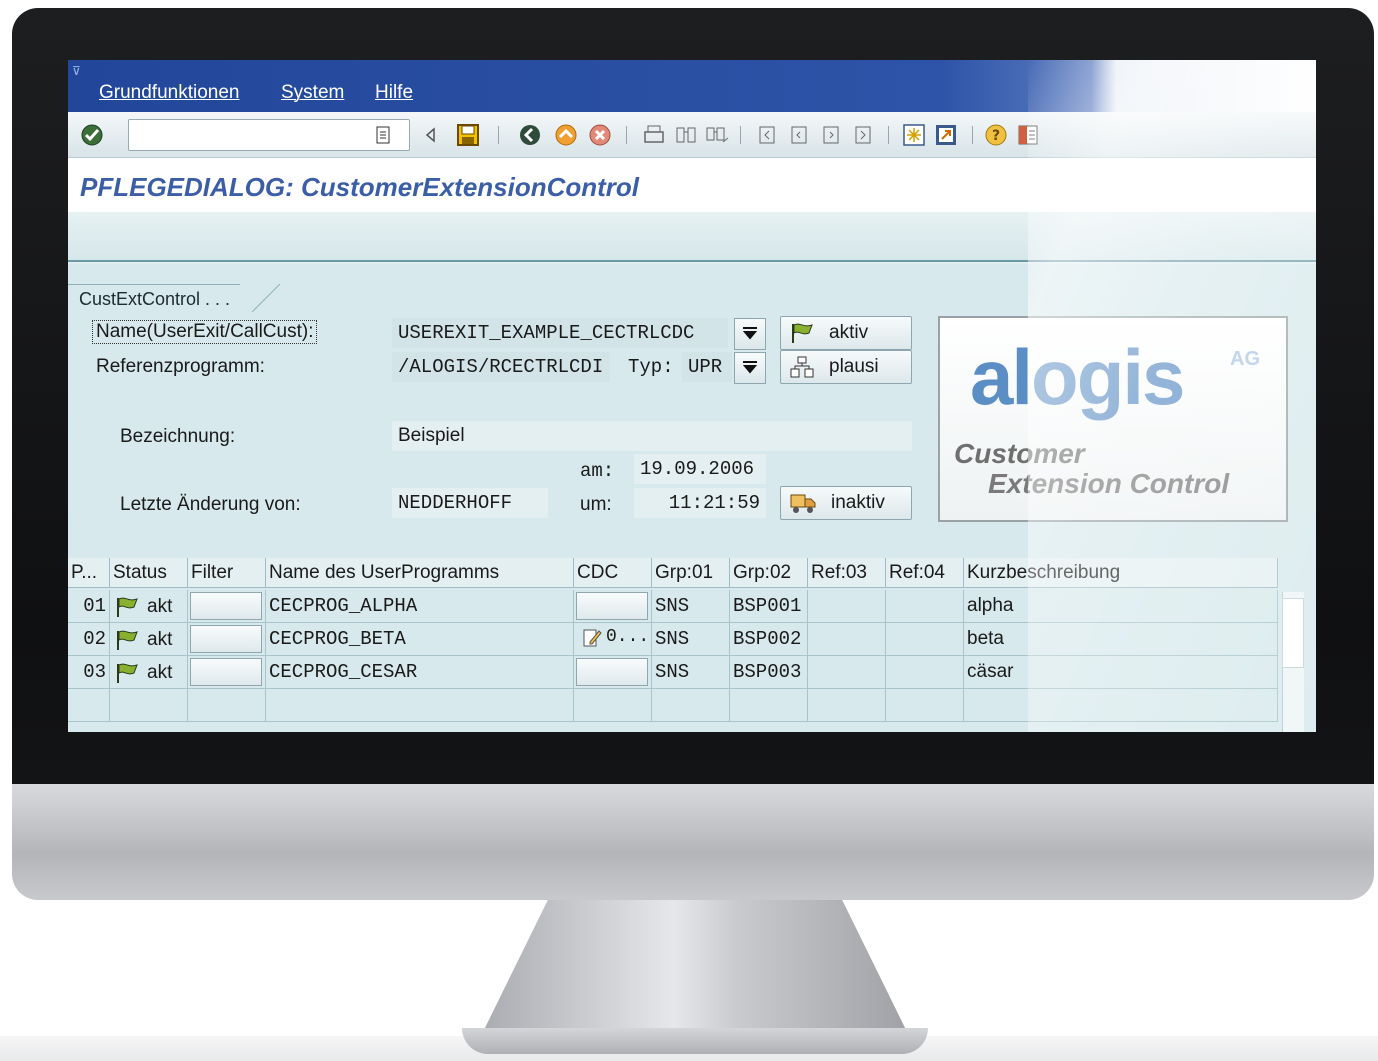 The height and width of the screenshot is (1061, 1378). Describe the element at coordinates (1109, 483) in the screenshot. I see `logo-tagline-extension: Extension Control` at that location.